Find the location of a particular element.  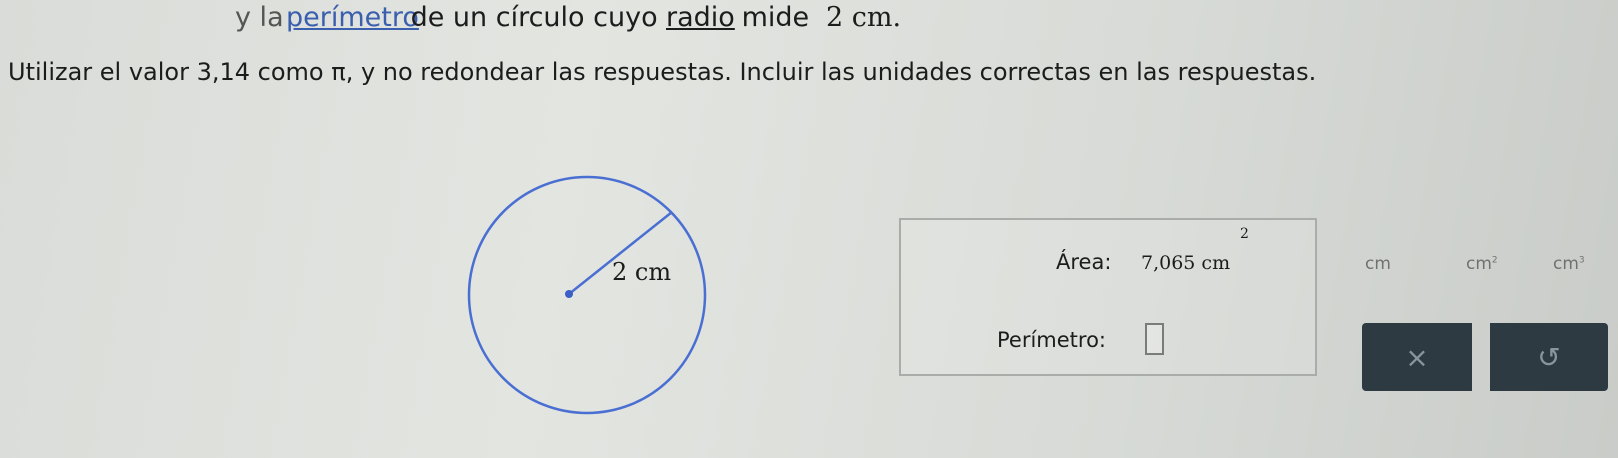

center-point is located at coordinates (569, 294).